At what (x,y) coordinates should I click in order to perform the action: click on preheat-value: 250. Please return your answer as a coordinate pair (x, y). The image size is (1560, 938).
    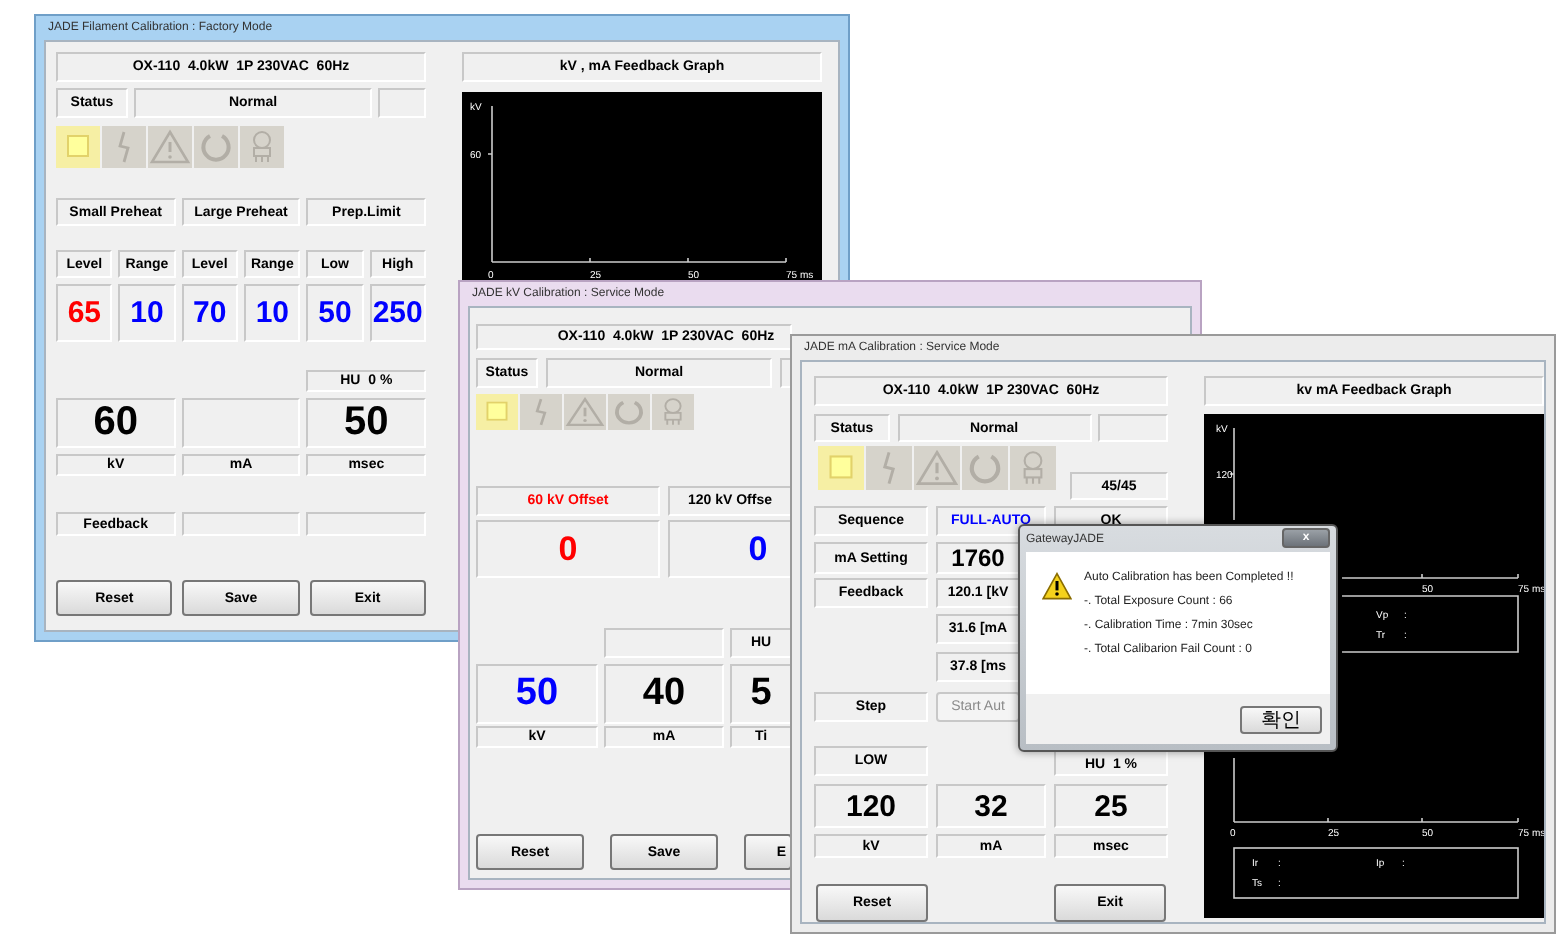
    Looking at the image, I should click on (397, 313).